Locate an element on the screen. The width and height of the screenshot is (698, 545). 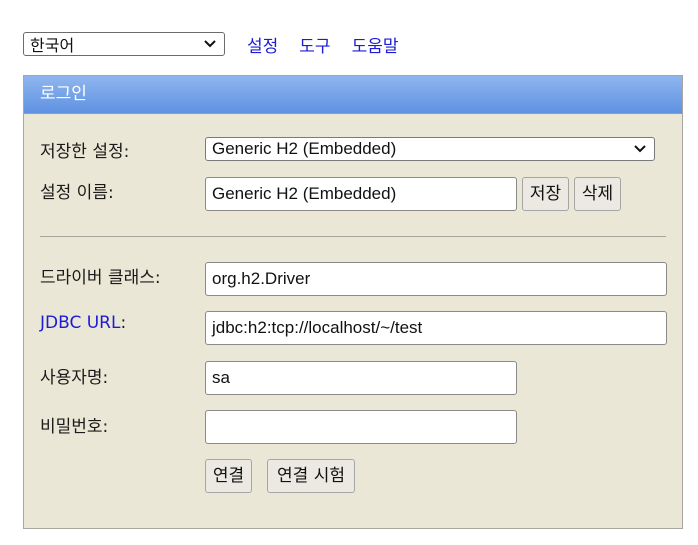
language-select: 한국어 is located at coordinates (124, 44).